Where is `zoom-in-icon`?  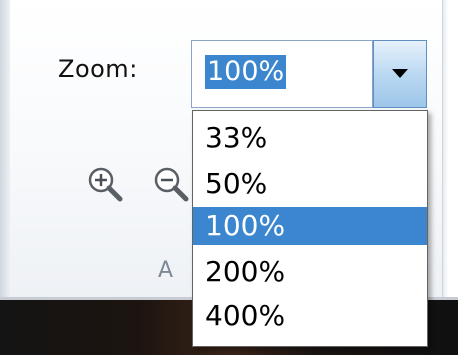
zoom-in-icon is located at coordinates (105, 184).